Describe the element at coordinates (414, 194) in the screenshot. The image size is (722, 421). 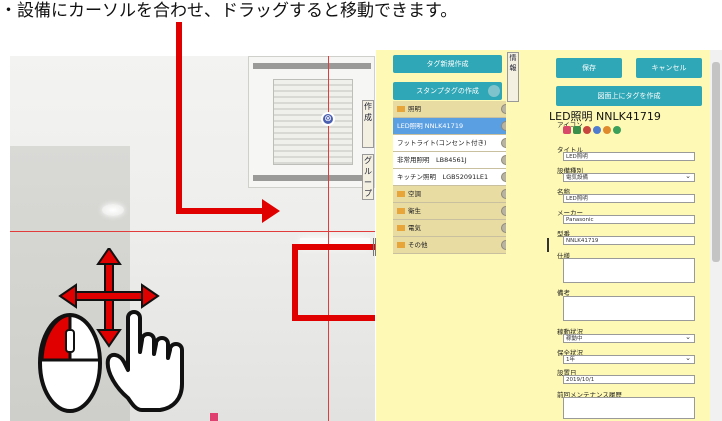
I see `list-item-label: 空調` at that location.